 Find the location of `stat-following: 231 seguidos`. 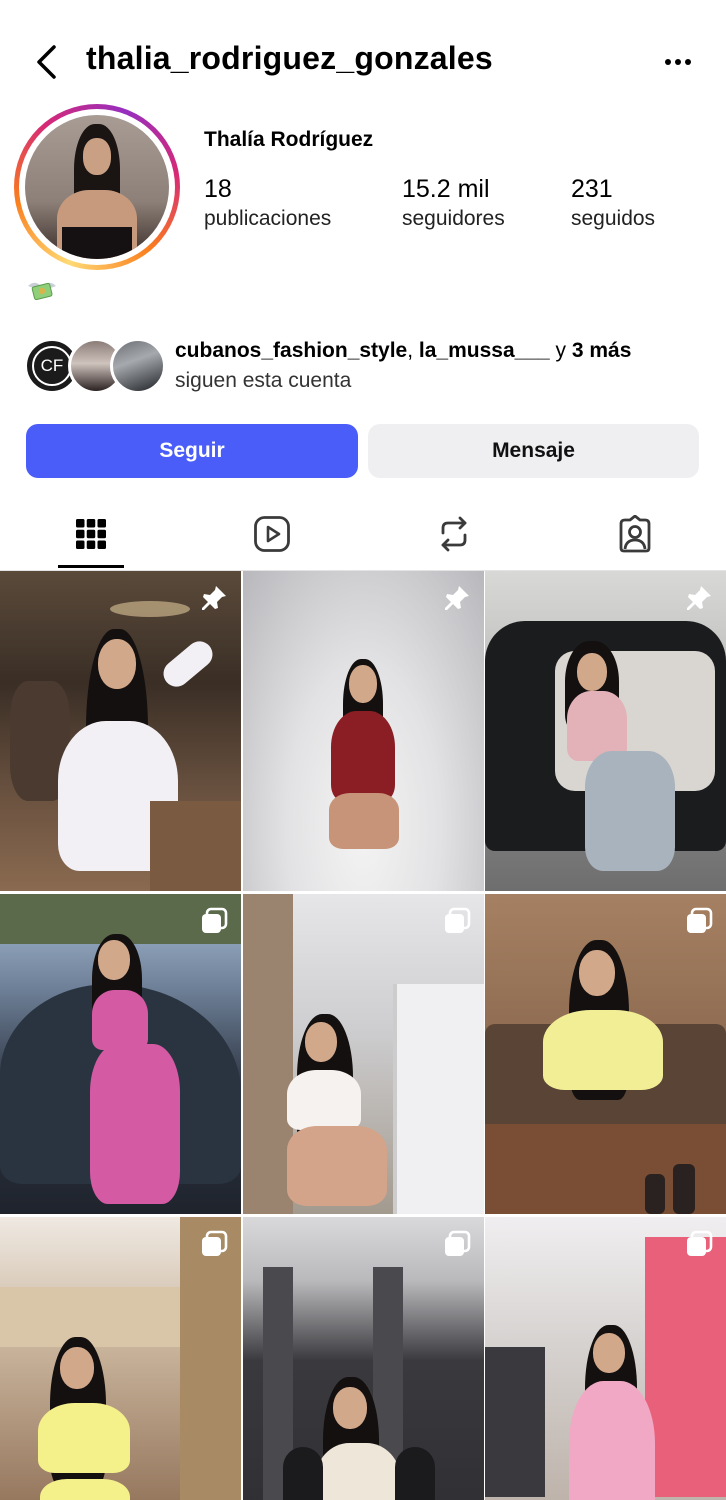

stat-following: 231 seguidos is located at coordinates (613, 204).